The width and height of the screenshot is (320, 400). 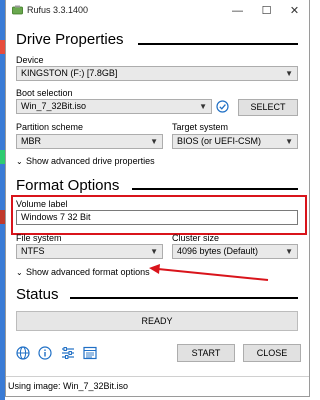 What do you see at coordinates (157, 11) in the screenshot?
I see `title-bar: Rufus 3.3.1400 — ☐ ✕` at bounding box center [157, 11].